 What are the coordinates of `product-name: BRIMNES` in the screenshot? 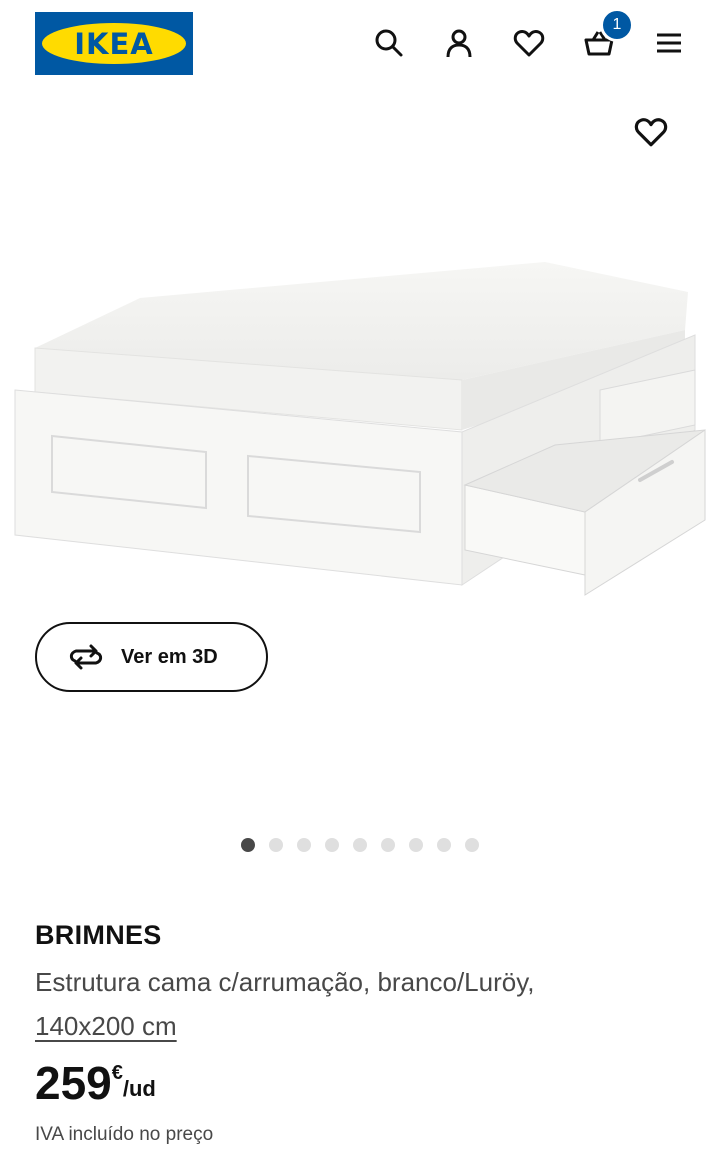 It's located at (98, 935).